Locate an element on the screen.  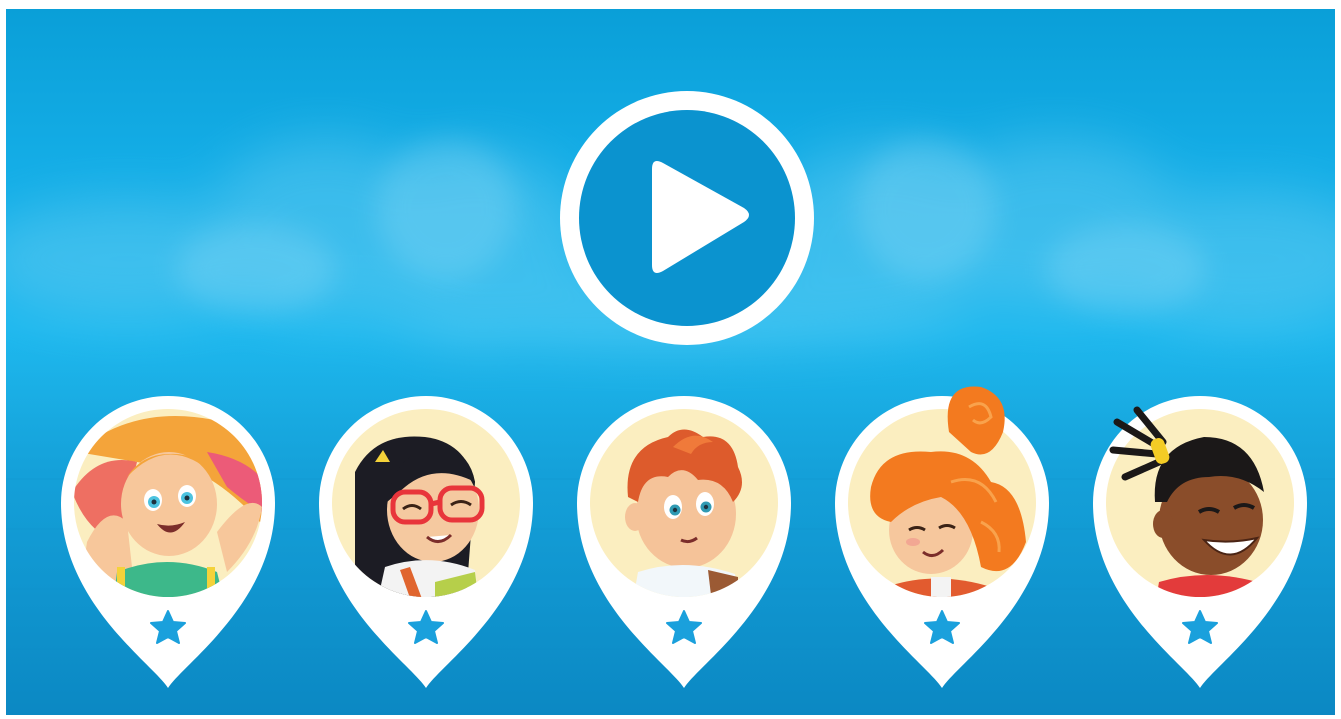
character-pin-girl-blonde is located at coordinates (168, 542).